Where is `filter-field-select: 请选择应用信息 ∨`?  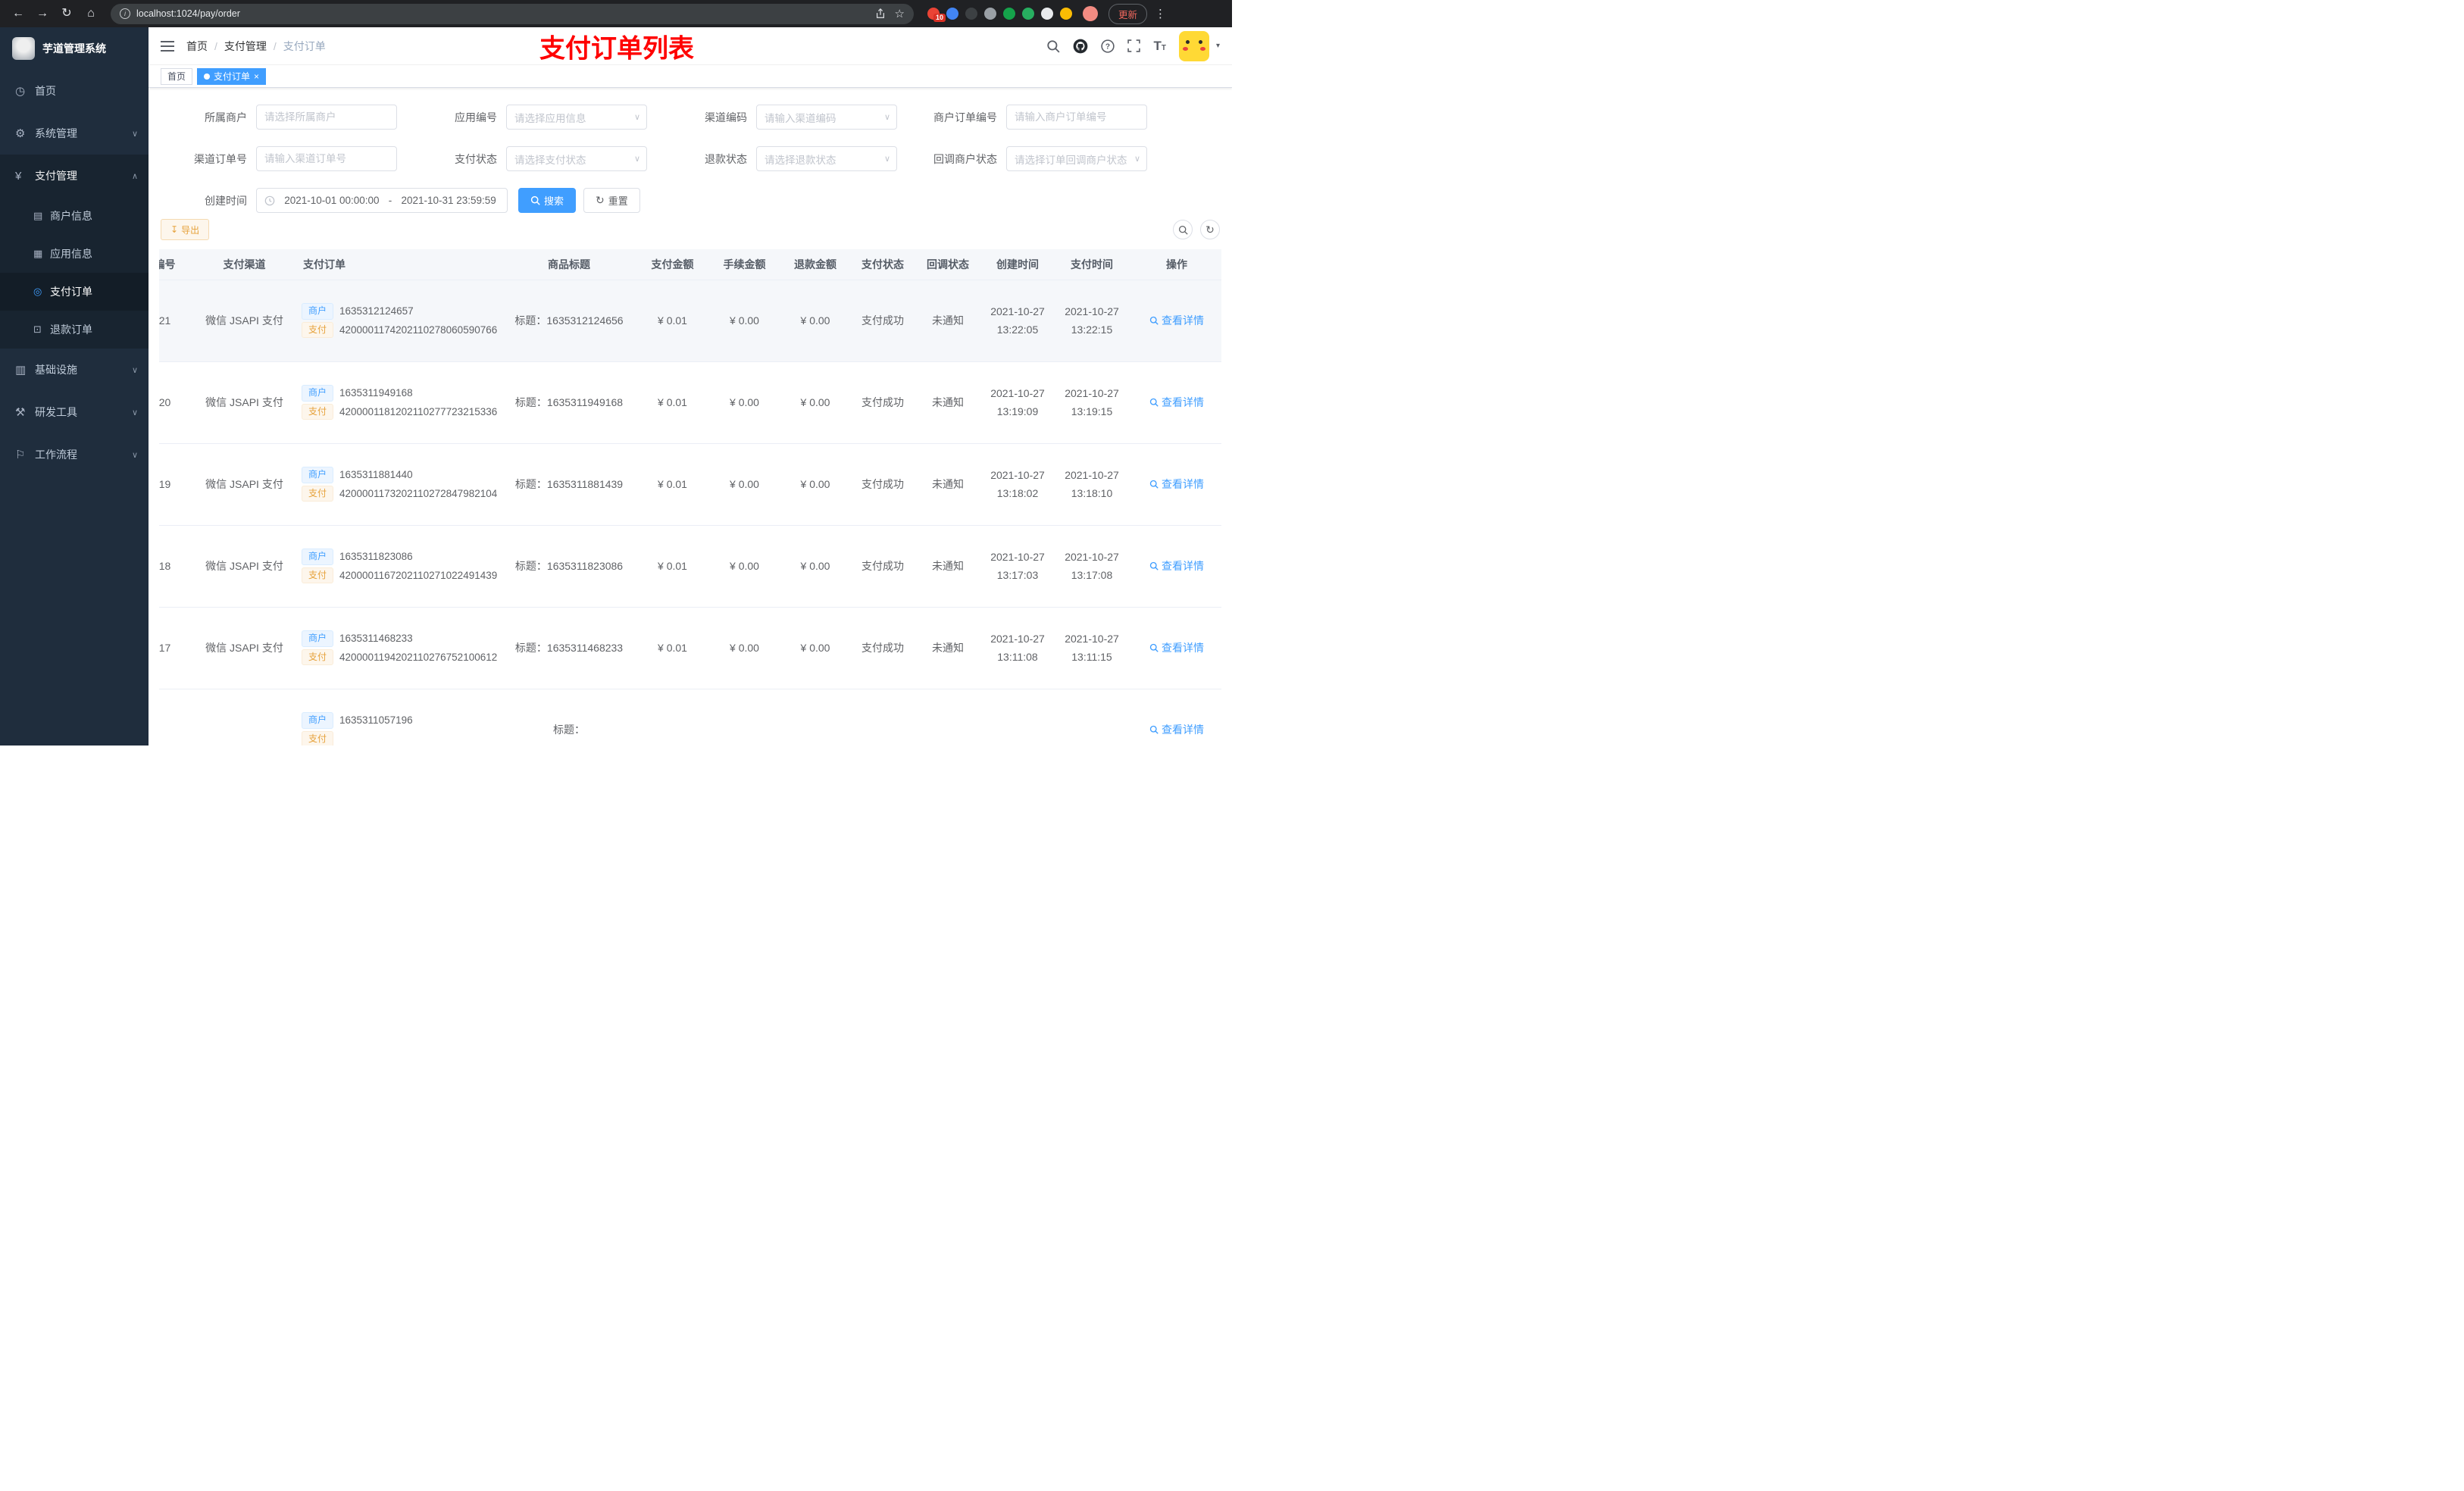
filter-field-select: 请选择应用信息 ∨ is located at coordinates (576, 117).